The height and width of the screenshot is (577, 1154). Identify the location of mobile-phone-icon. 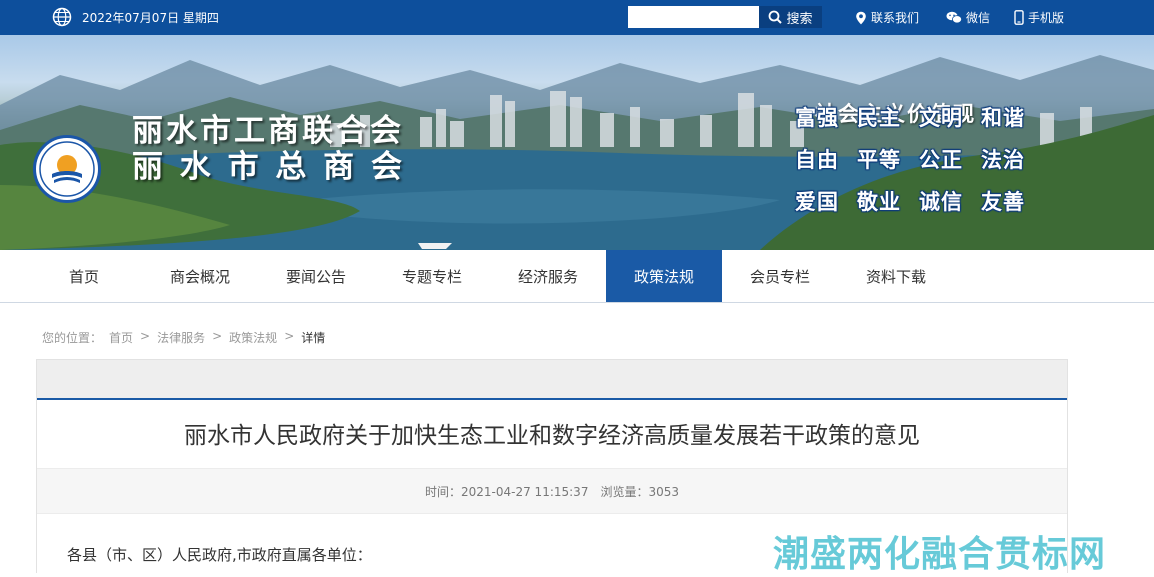
(1019, 17).